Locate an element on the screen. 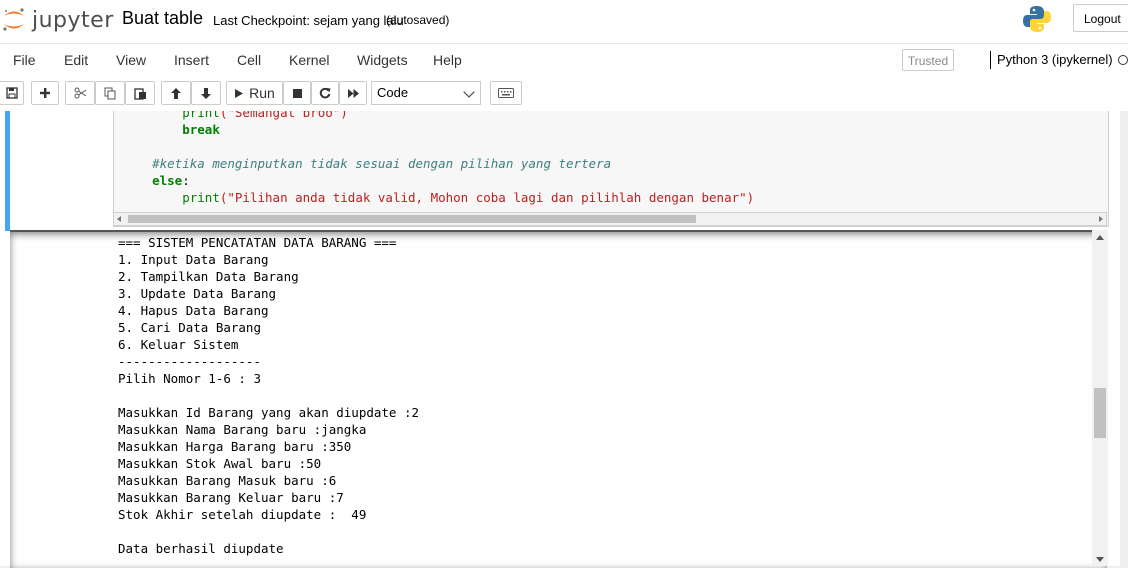 The width and height of the screenshot is (1128, 568). save-button is located at coordinates (12, 93).